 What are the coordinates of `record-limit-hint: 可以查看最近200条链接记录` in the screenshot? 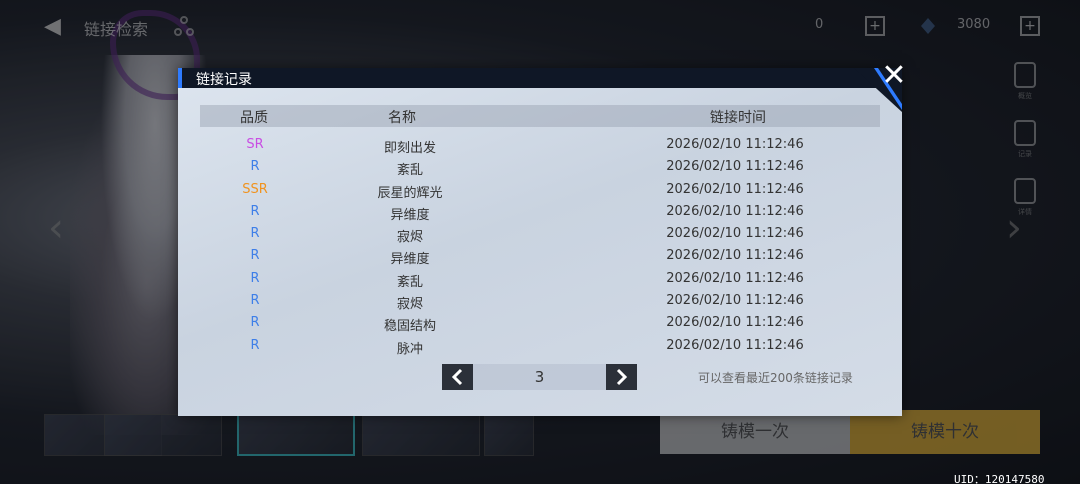 It's located at (775, 378).